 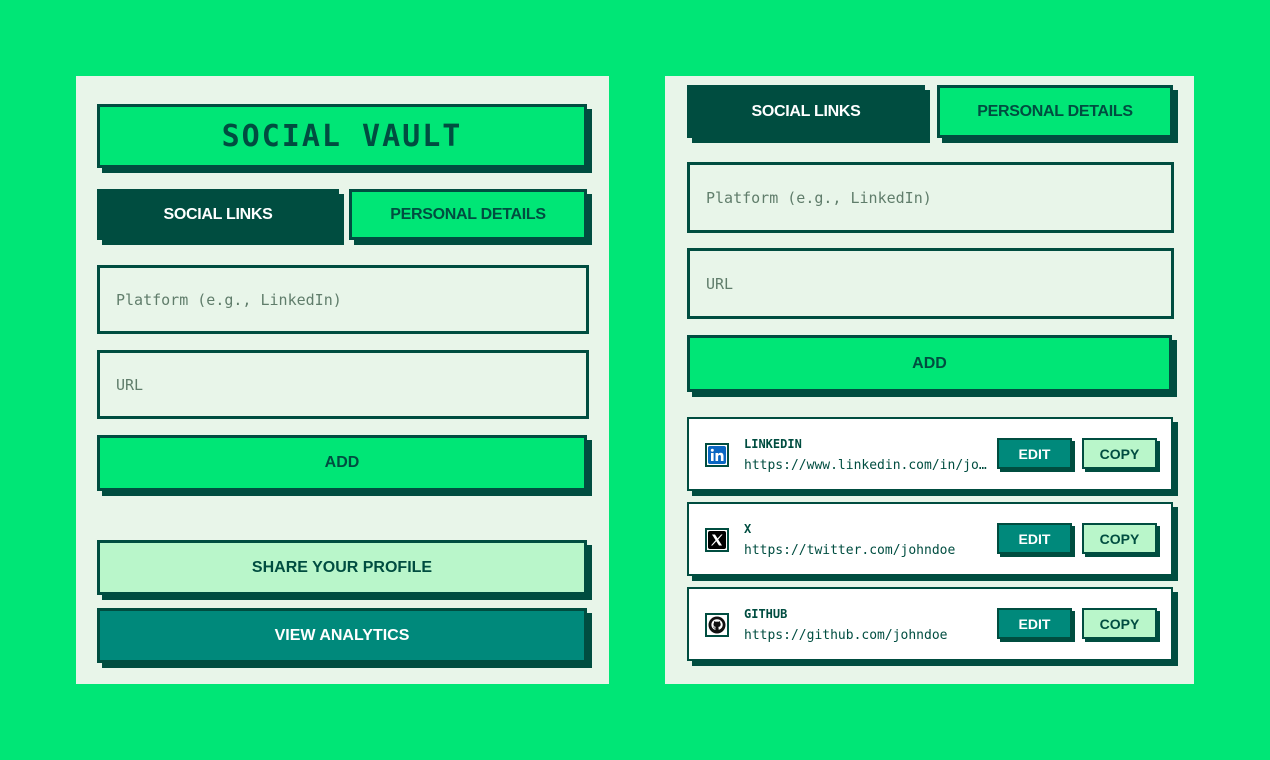 What do you see at coordinates (846, 635) in the screenshot?
I see `link-url: https://github.com/johndoe` at bounding box center [846, 635].